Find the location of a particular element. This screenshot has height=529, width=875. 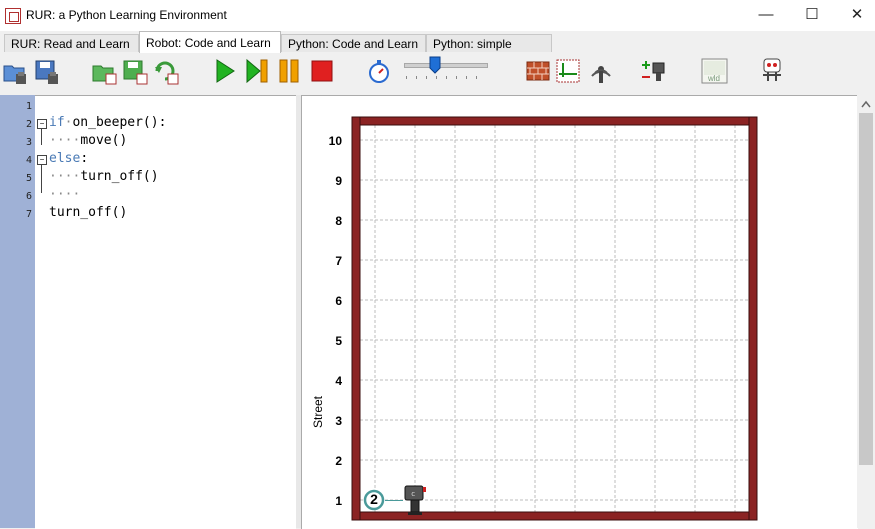

robot-icon: c is located at coordinates (415, 500).